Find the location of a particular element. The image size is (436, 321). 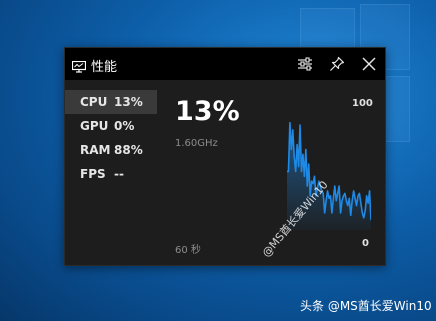

metric-name: GPU is located at coordinates (94, 126).